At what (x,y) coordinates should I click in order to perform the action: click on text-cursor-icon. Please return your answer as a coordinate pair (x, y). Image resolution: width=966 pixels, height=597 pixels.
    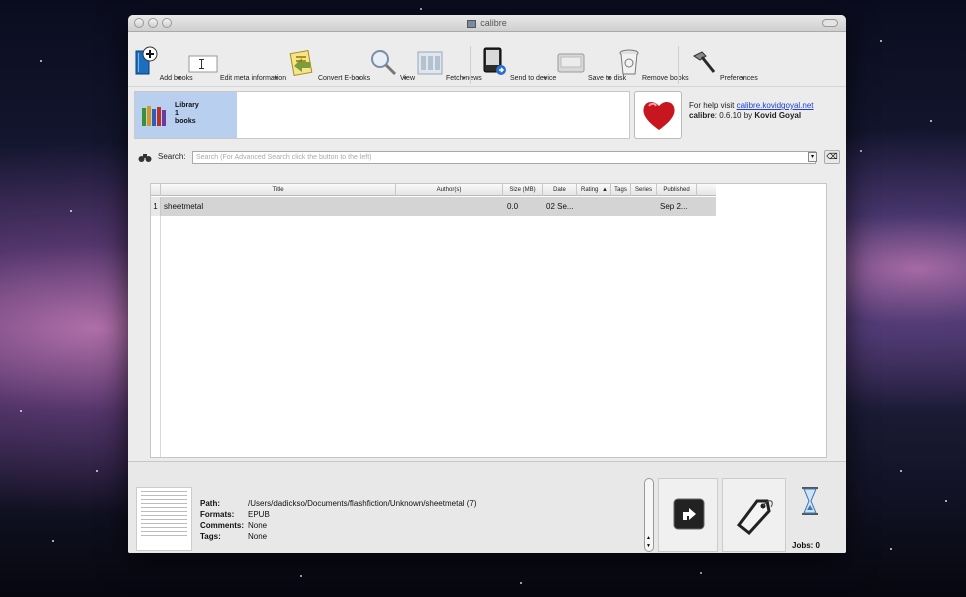
    Looking at the image, I should click on (203, 64).